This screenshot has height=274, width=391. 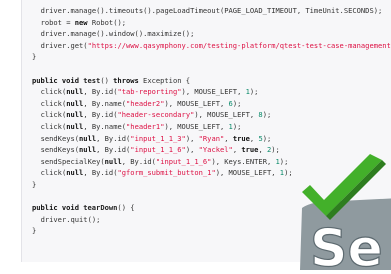 I want to click on code-token: "Yackel", so click(x=215, y=150).